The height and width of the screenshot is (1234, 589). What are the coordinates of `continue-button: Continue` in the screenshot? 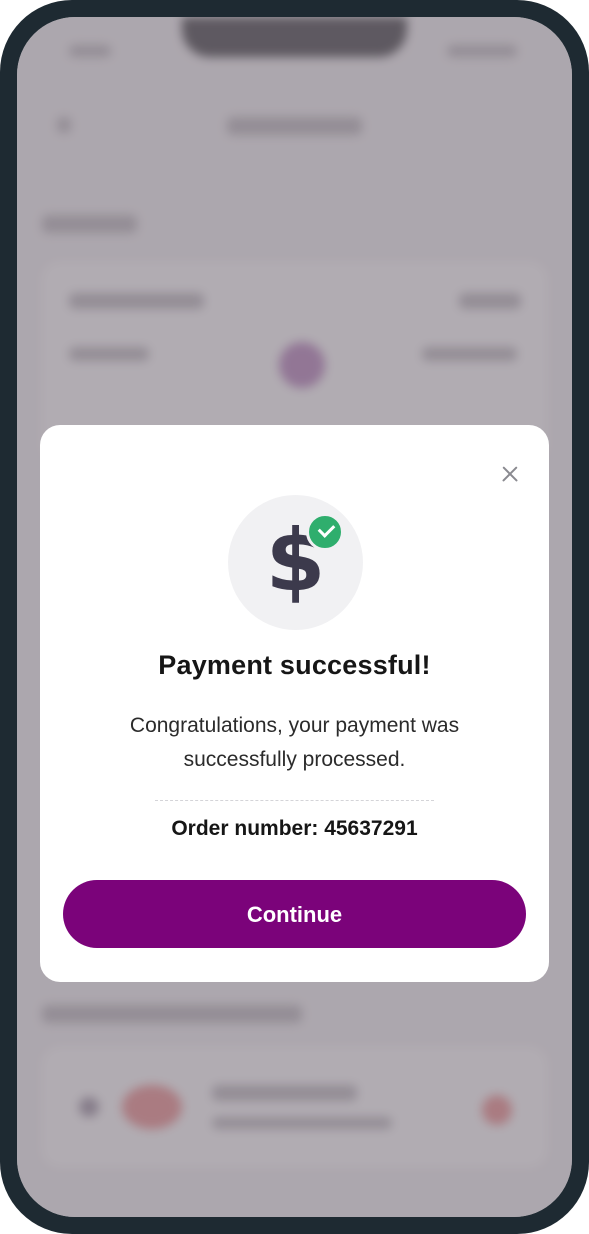 It's located at (294, 914).